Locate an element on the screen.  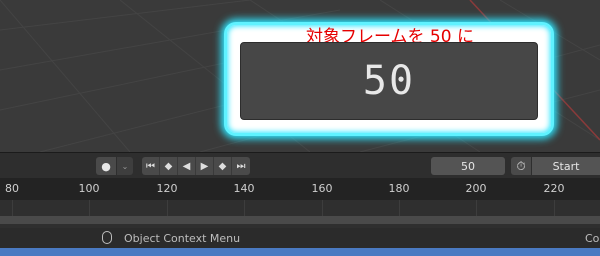
ruler-tick: 200 is located at coordinates (476, 188).